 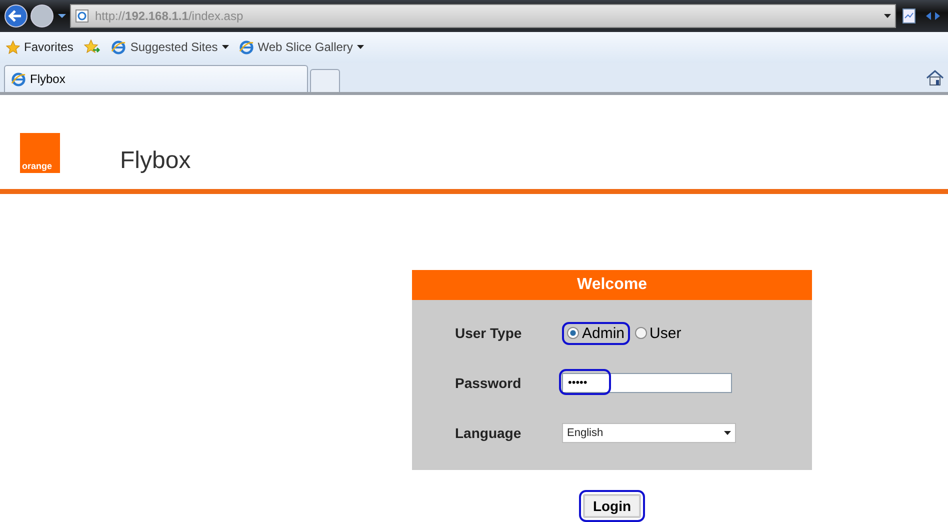 I want to click on favorites-link: Web Slice Gallery, so click(x=301, y=47).